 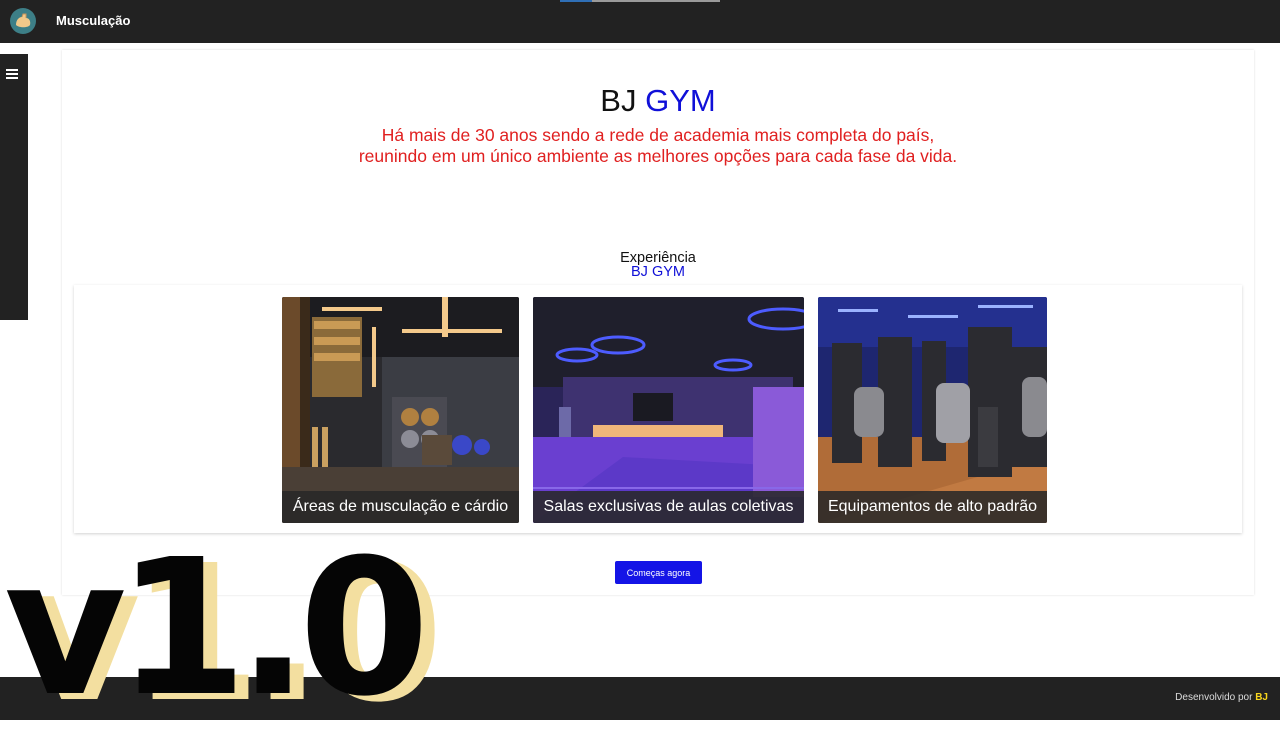 What do you see at coordinates (13, 75) in the screenshot?
I see `hamburger-menu-icon` at bounding box center [13, 75].